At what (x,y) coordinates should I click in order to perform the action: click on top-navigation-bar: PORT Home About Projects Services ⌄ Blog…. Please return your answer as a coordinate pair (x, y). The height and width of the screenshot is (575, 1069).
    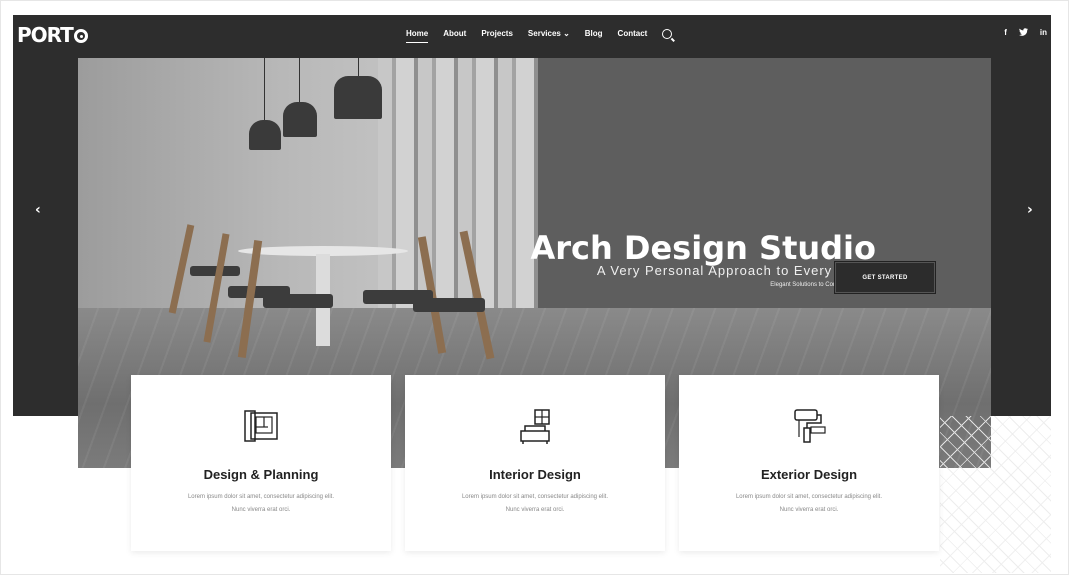
    Looking at the image, I should click on (532, 36).